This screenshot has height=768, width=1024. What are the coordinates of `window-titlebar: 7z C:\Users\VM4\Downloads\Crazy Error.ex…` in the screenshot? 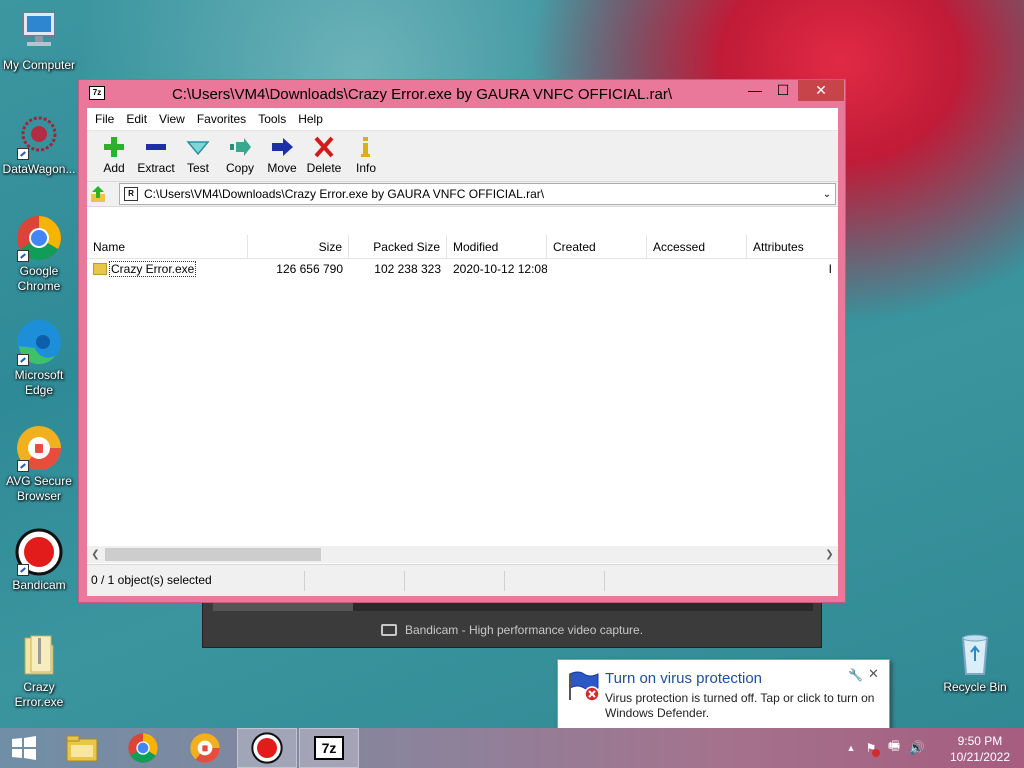 It's located at (462, 94).